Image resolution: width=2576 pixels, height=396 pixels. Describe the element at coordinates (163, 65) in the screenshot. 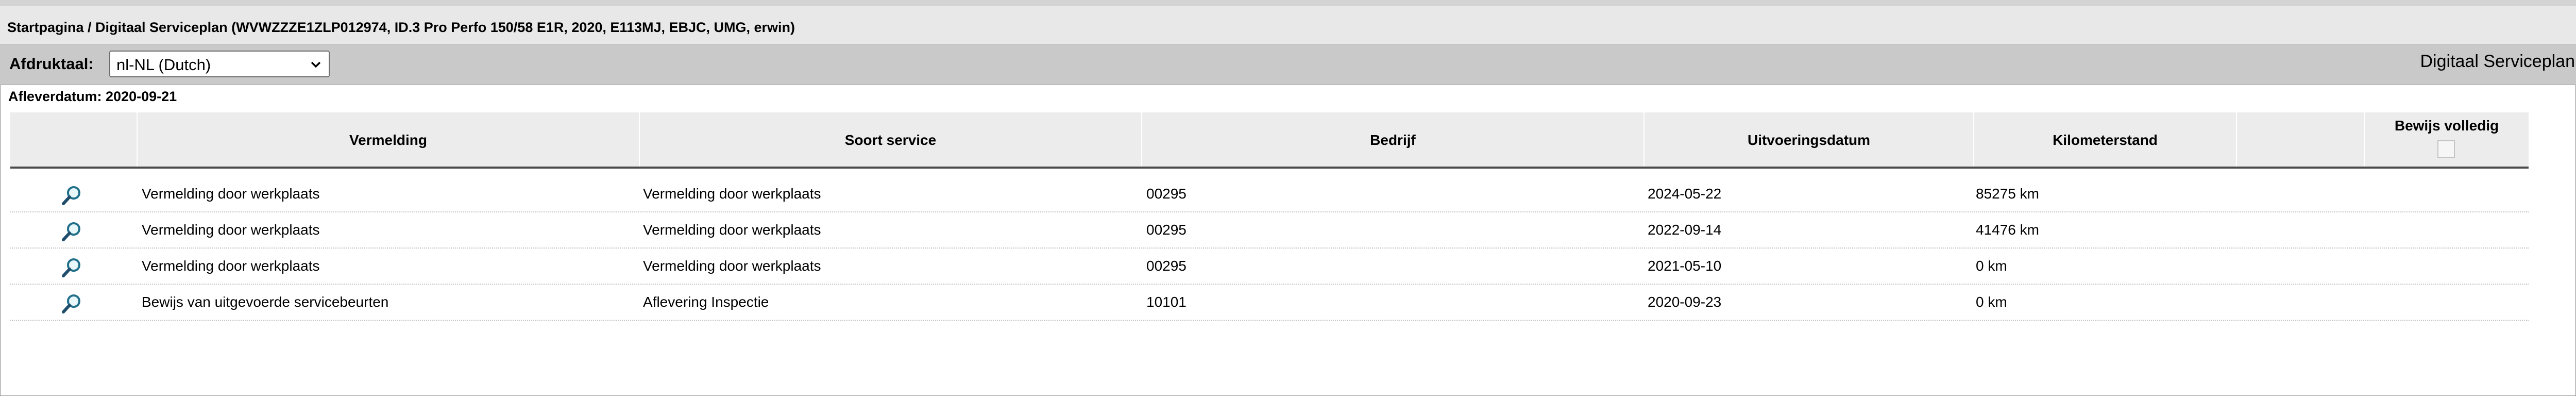

I see `print-language-value: nl-NL (Dutch)` at that location.